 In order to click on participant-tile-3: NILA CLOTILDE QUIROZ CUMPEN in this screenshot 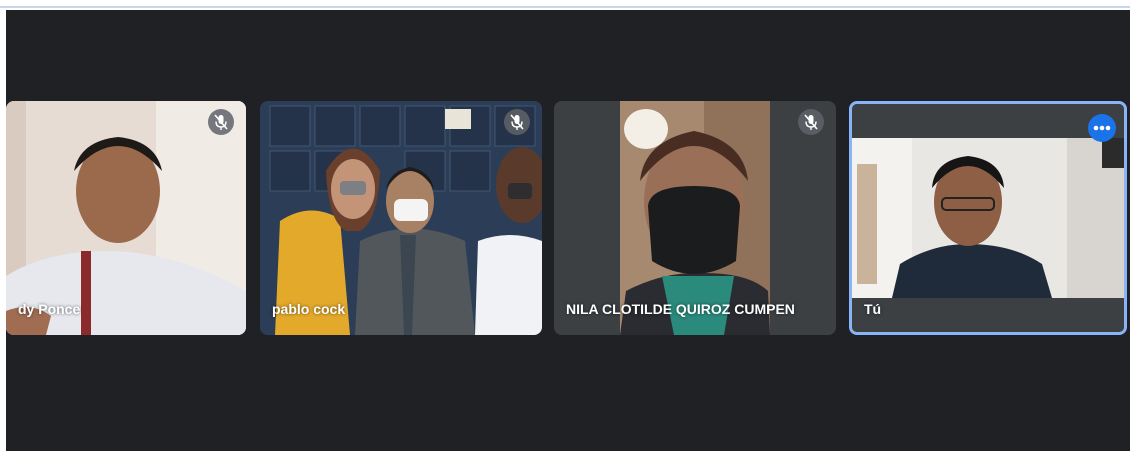, I will do `click(695, 218)`.